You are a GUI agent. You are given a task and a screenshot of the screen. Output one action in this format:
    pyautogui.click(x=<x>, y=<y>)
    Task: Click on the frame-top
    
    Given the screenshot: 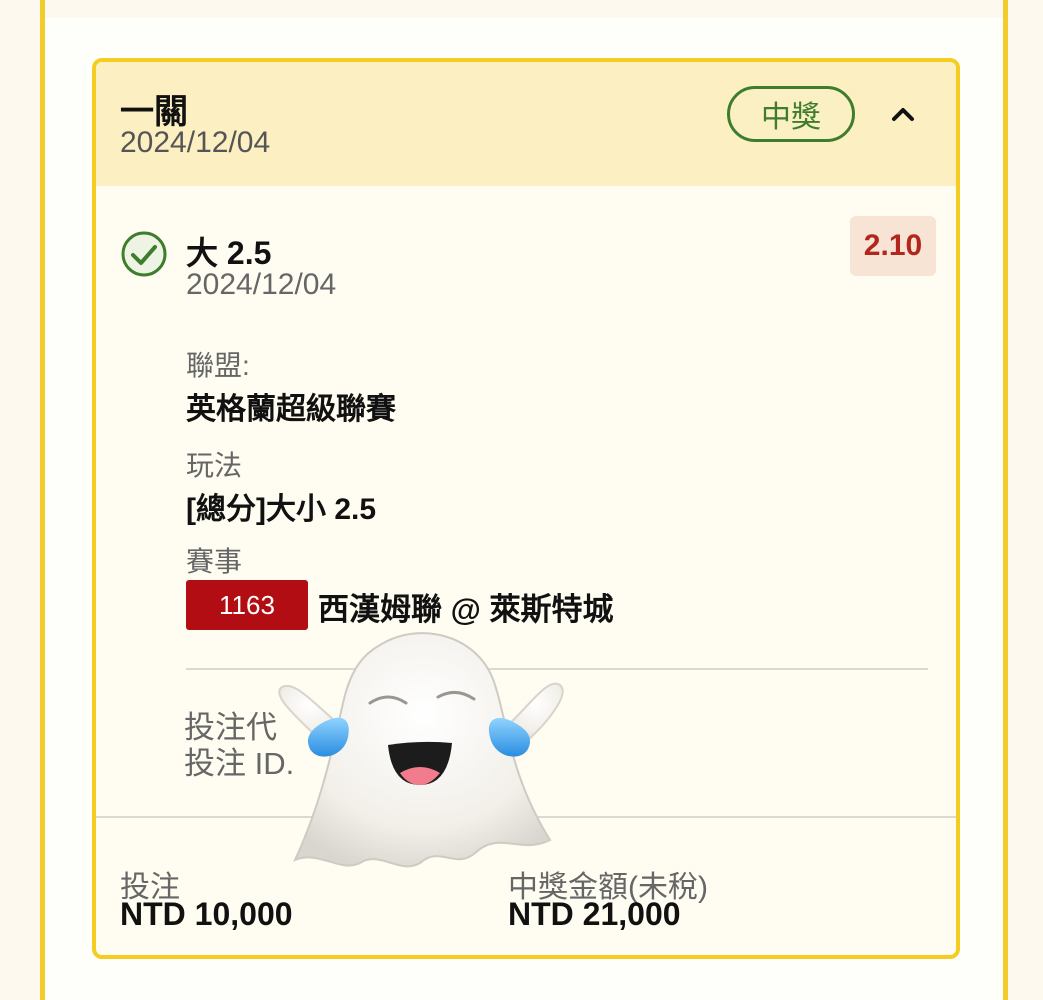 What is the action you would take?
    pyautogui.click(x=524, y=9)
    